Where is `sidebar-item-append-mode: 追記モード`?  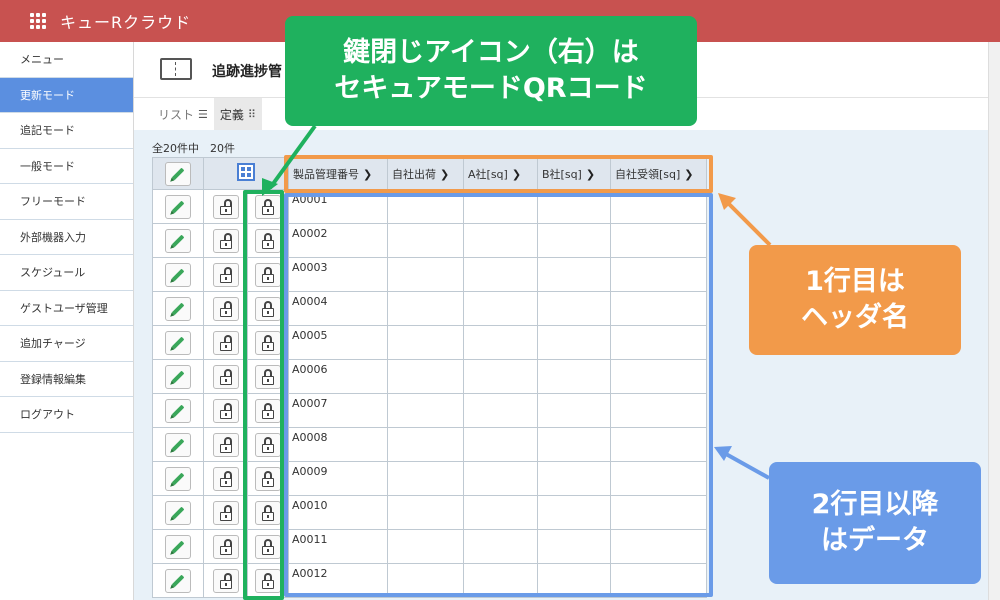 sidebar-item-append-mode: 追記モード is located at coordinates (66, 131).